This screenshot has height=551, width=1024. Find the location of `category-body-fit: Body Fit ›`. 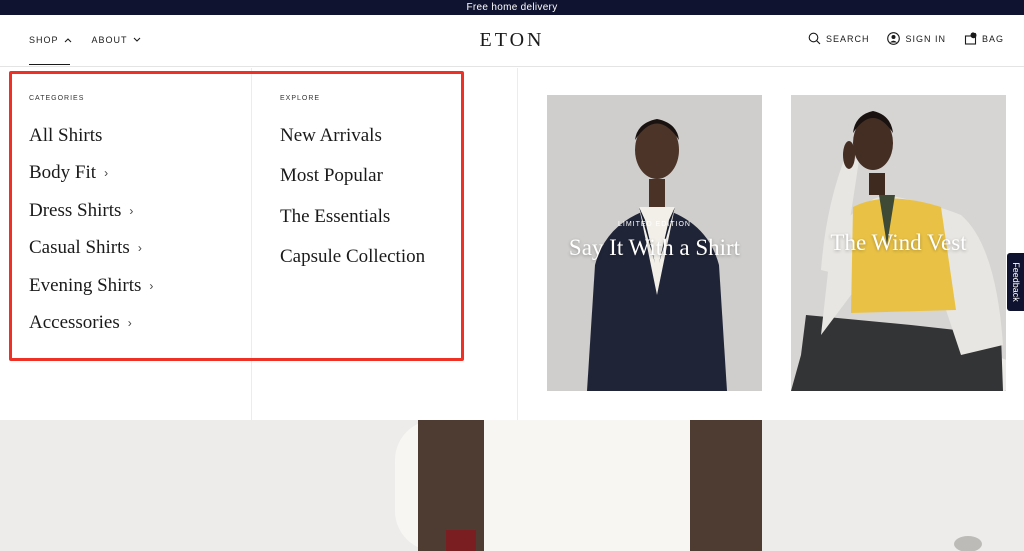

category-body-fit: Body Fit › is located at coordinates (91, 174).